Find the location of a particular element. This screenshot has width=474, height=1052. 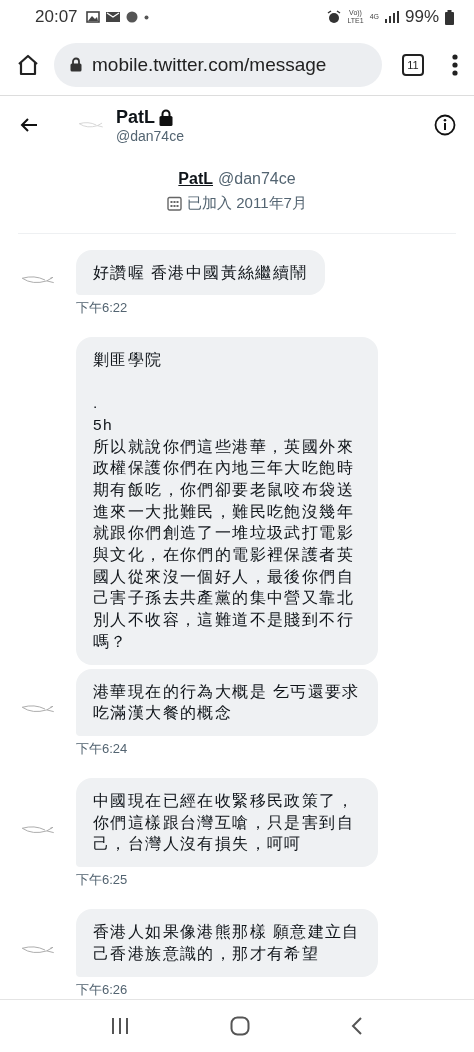

message-text: 香港人如果像港熊那樣 願意建立自己香港族意識的，那才有希望 is located at coordinates (227, 943).